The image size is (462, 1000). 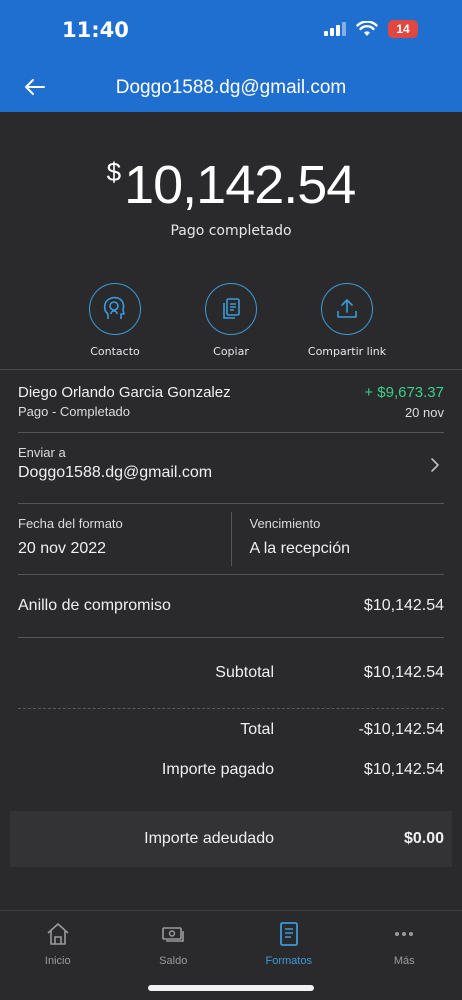 I want to click on line-item-name: Anillo de compromiso, so click(x=94, y=605).